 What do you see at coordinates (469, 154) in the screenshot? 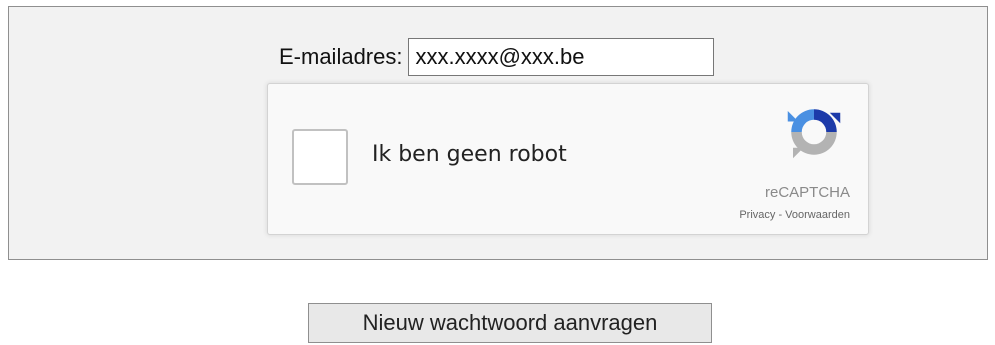
I see `recaptcha-checkbox-label: Ik ben geen robot` at bounding box center [469, 154].